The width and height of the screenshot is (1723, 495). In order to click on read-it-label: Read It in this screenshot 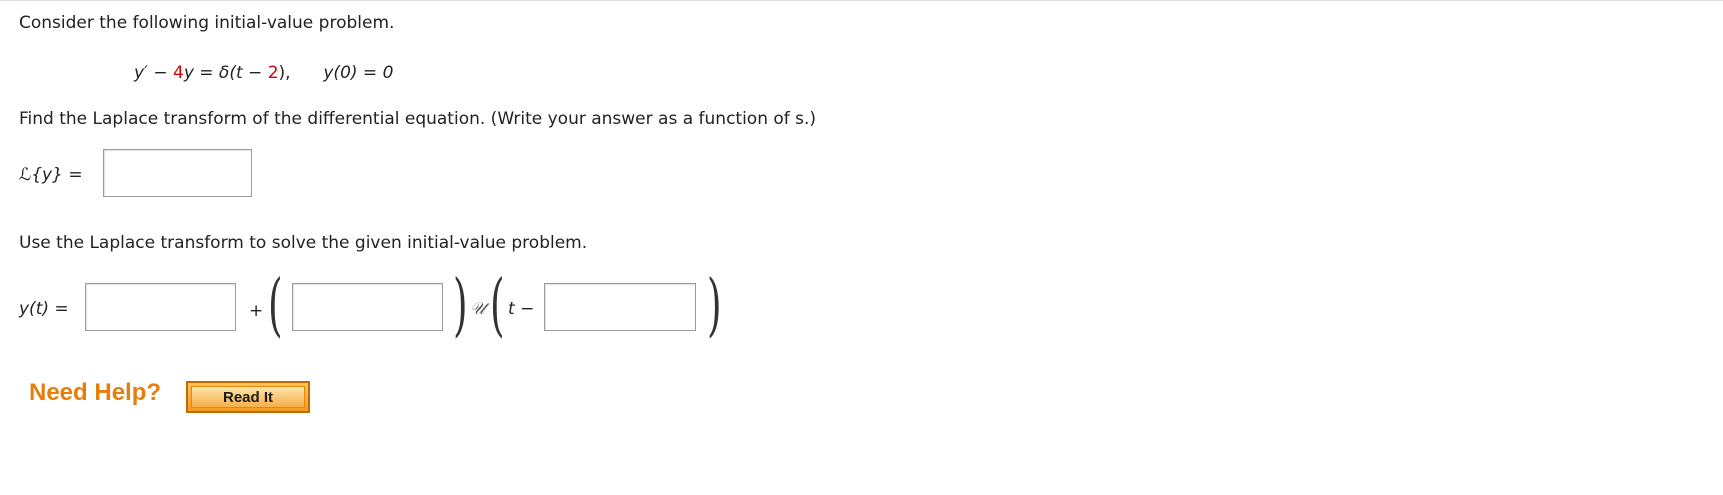, I will do `click(248, 397)`.